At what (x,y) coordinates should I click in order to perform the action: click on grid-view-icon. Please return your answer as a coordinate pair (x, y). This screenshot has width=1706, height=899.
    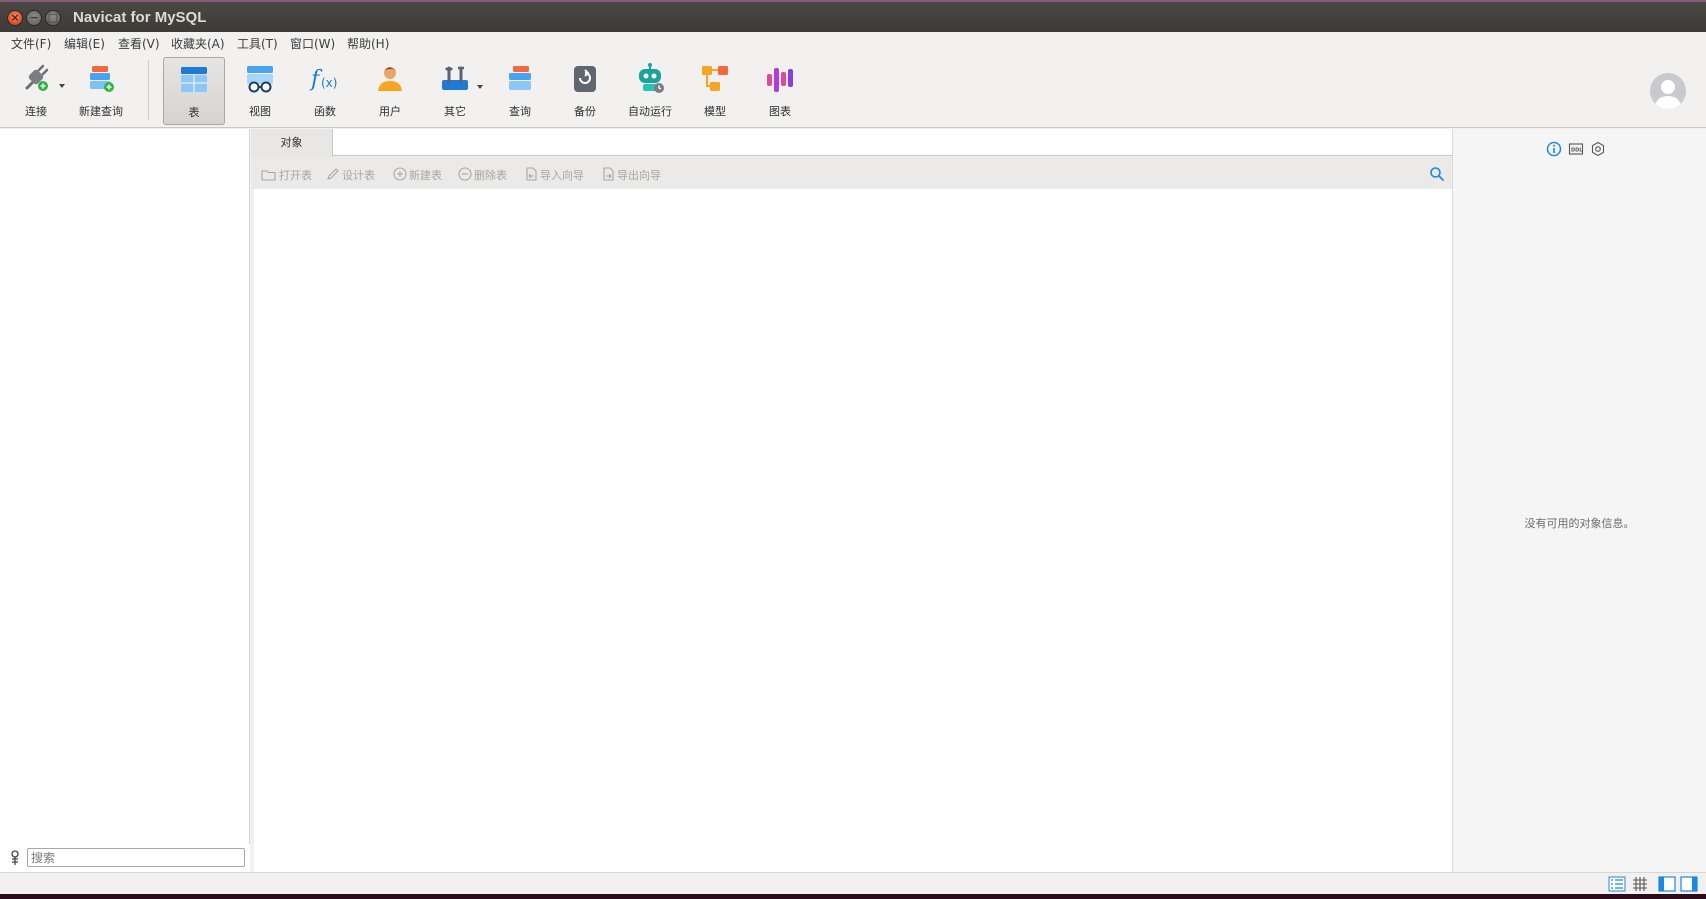
    Looking at the image, I should click on (1640, 884).